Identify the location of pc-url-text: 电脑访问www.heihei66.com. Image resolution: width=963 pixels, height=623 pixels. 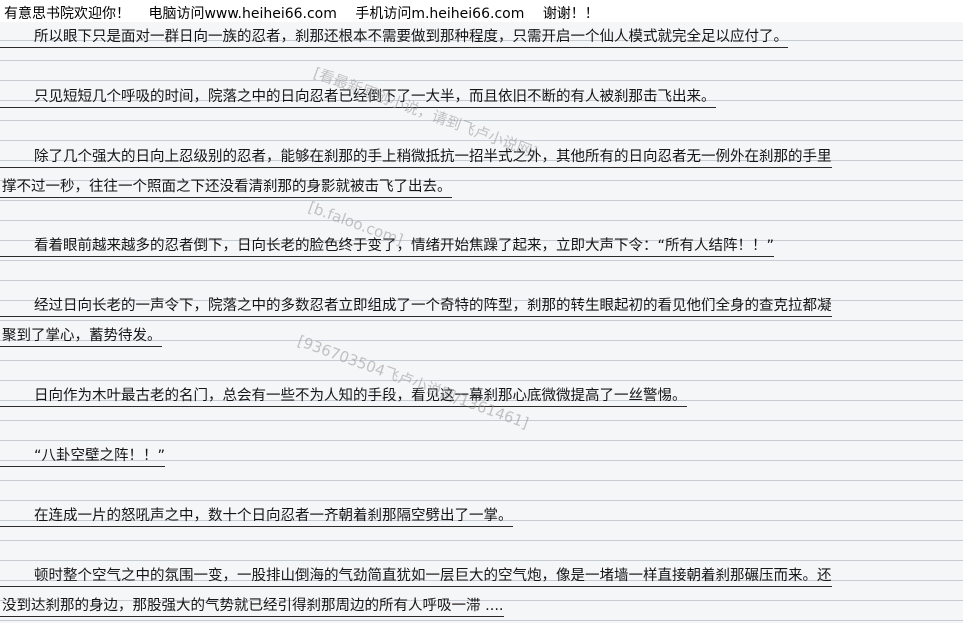
(242, 14).